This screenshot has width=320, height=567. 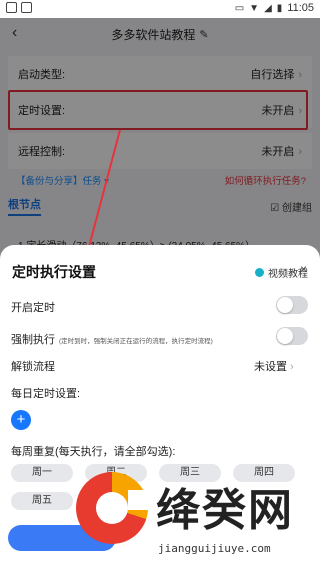 What do you see at coordinates (292, 336) in the screenshot?
I see `force-run-toggle` at bounding box center [292, 336].